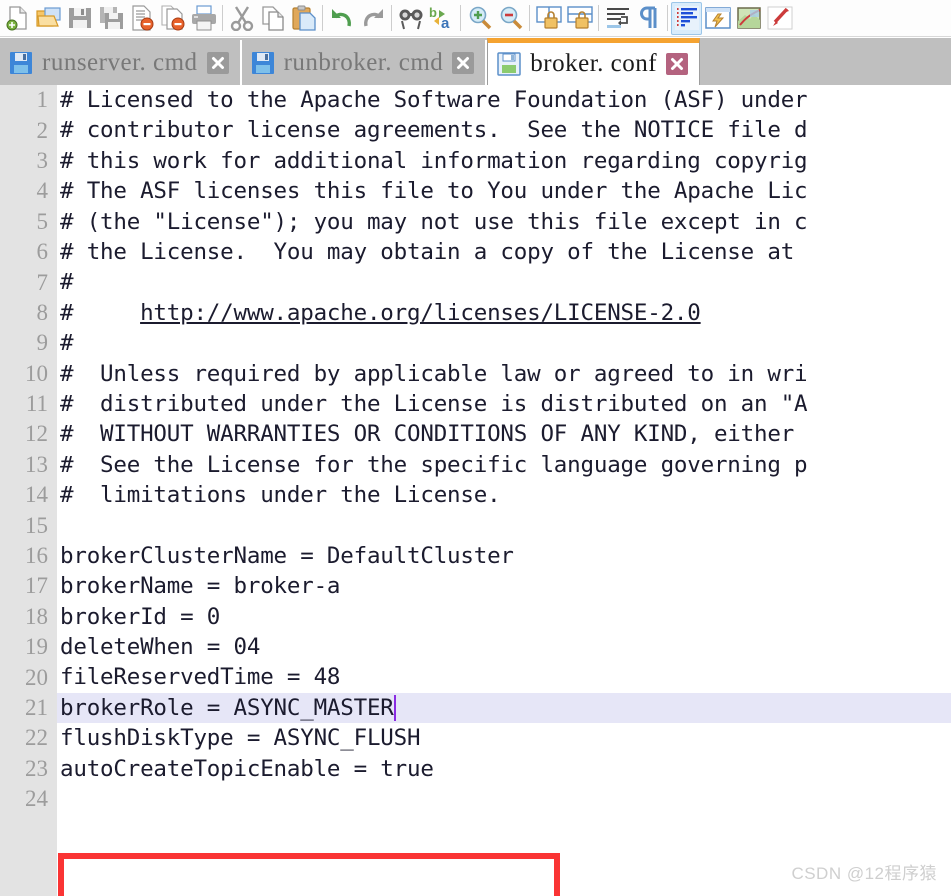 This screenshot has width=951, height=896. Describe the element at coordinates (42, 130) in the screenshot. I see `line-number: 2` at that location.